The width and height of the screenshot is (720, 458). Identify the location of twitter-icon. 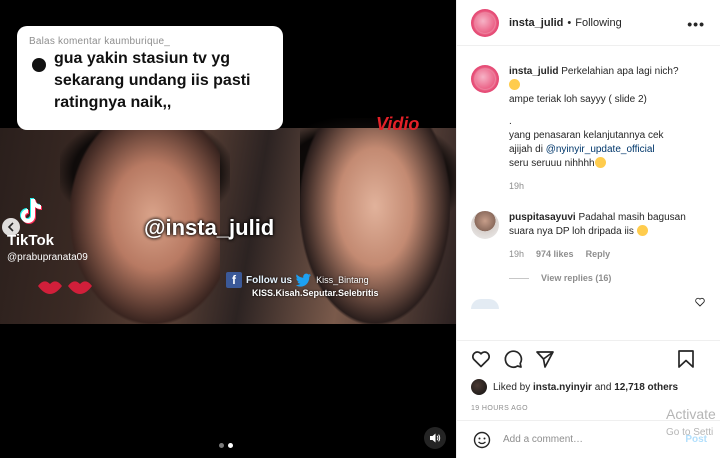
(304, 280).